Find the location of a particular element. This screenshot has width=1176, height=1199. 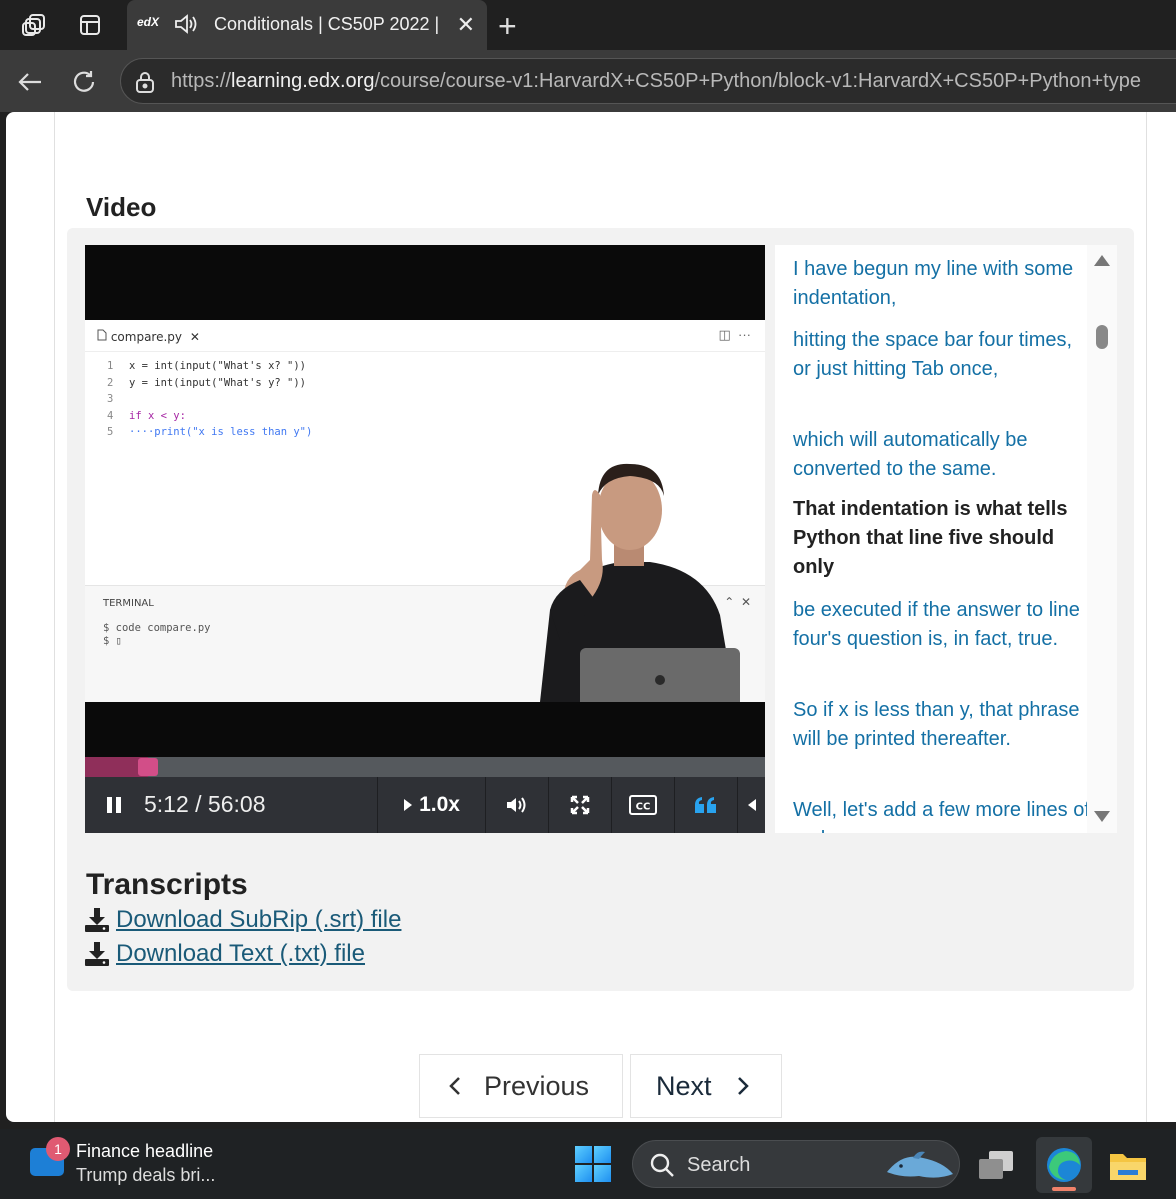

previous-button: Previous is located at coordinates (521, 1086).